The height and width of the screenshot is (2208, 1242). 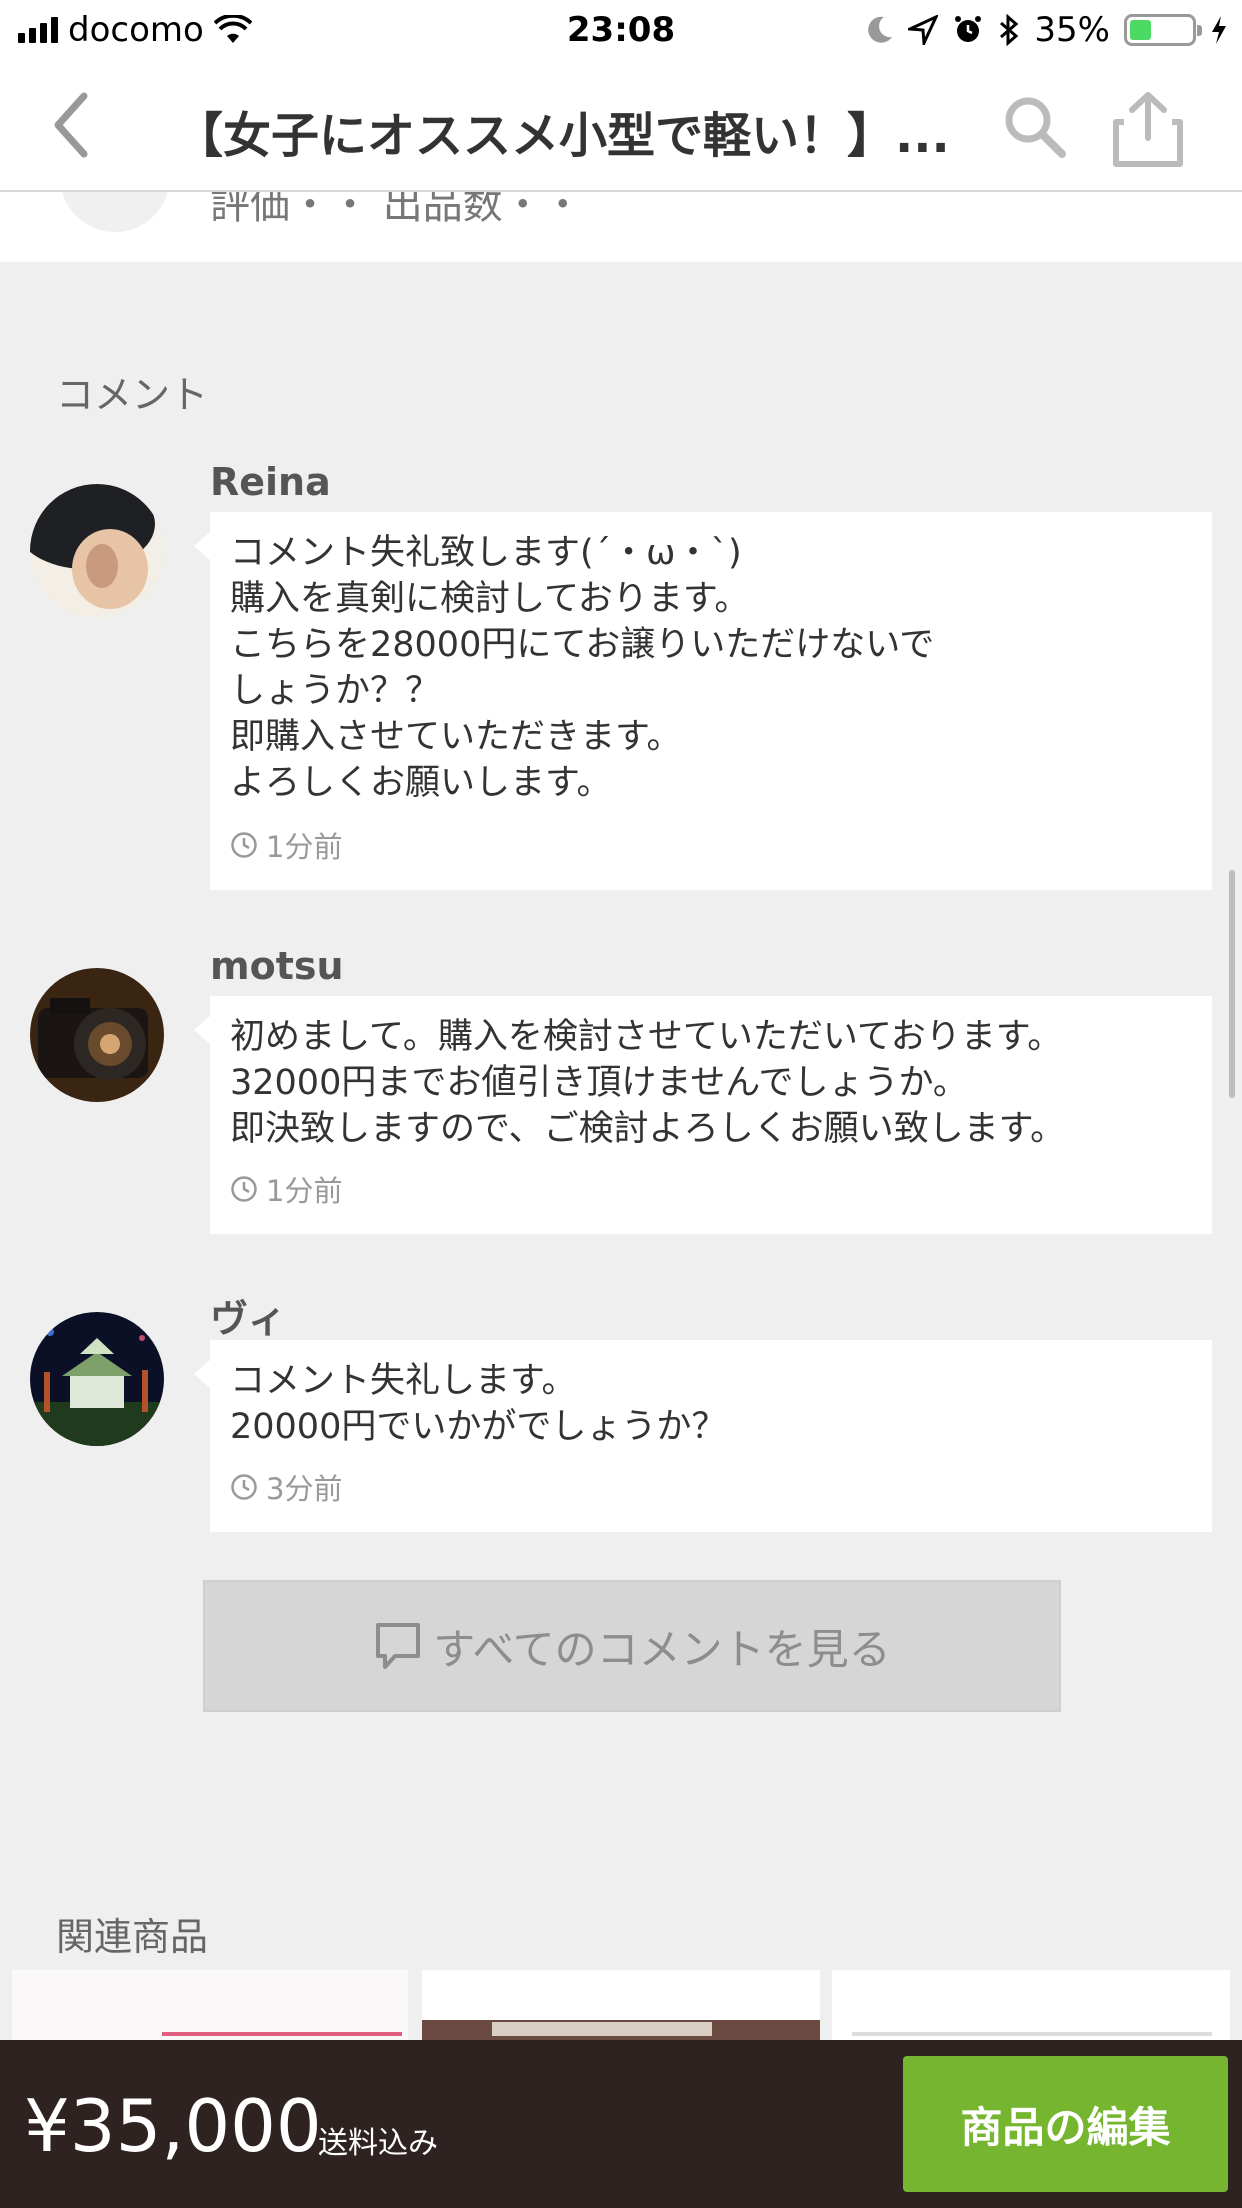 I want to click on location-arrow-icon, so click(x=923, y=30).